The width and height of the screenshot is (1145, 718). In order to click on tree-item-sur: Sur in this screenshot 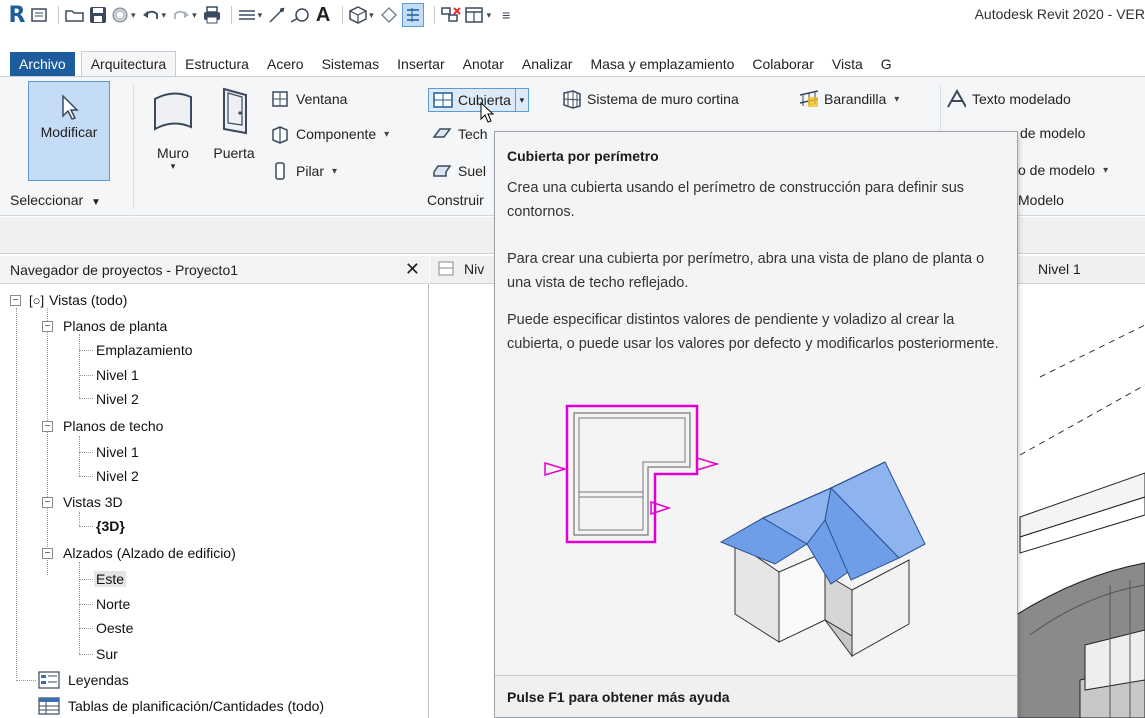, I will do `click(107, 654)`.